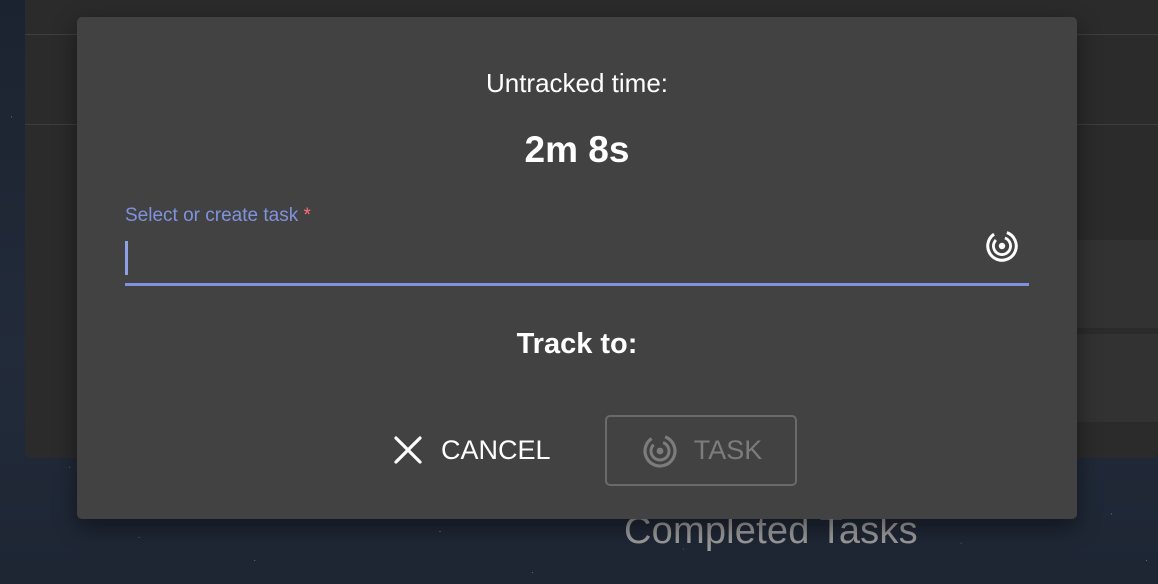 The width and height of the screenshot is (1158, 584). What do you see at coordinates (126, 258) in the screenshot?
I see `text-caret` at bounding box center [126, 258].